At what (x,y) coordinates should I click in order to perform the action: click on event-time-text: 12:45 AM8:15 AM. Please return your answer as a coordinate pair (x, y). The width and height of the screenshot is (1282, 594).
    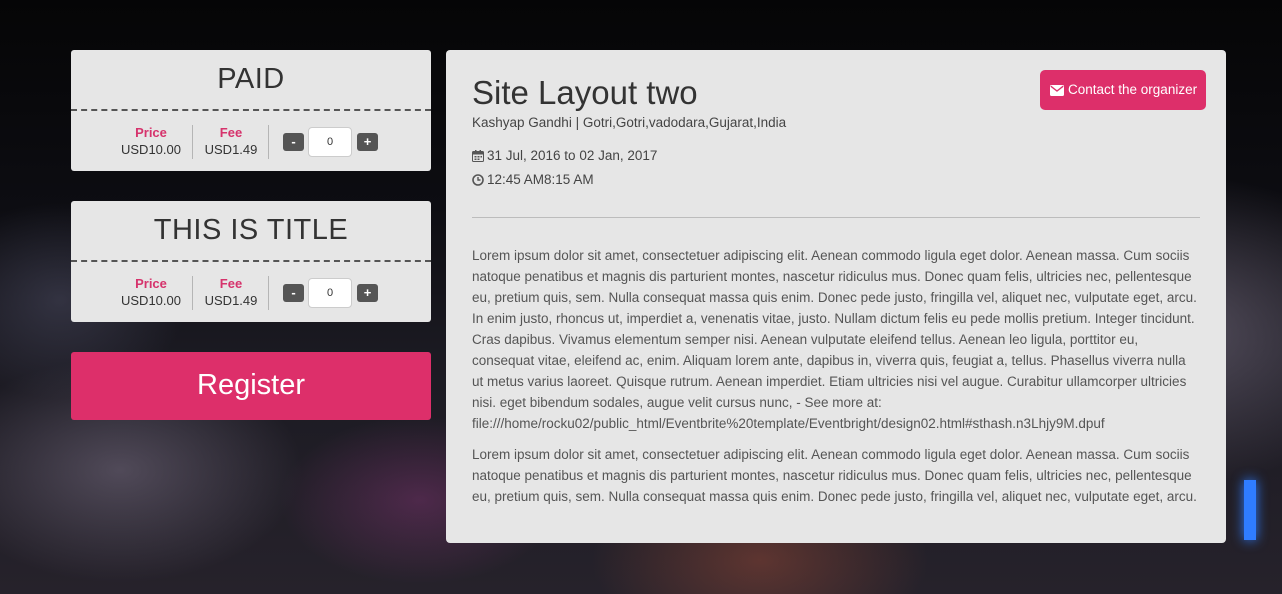
    Looking at the image, I should click on (540, 179).